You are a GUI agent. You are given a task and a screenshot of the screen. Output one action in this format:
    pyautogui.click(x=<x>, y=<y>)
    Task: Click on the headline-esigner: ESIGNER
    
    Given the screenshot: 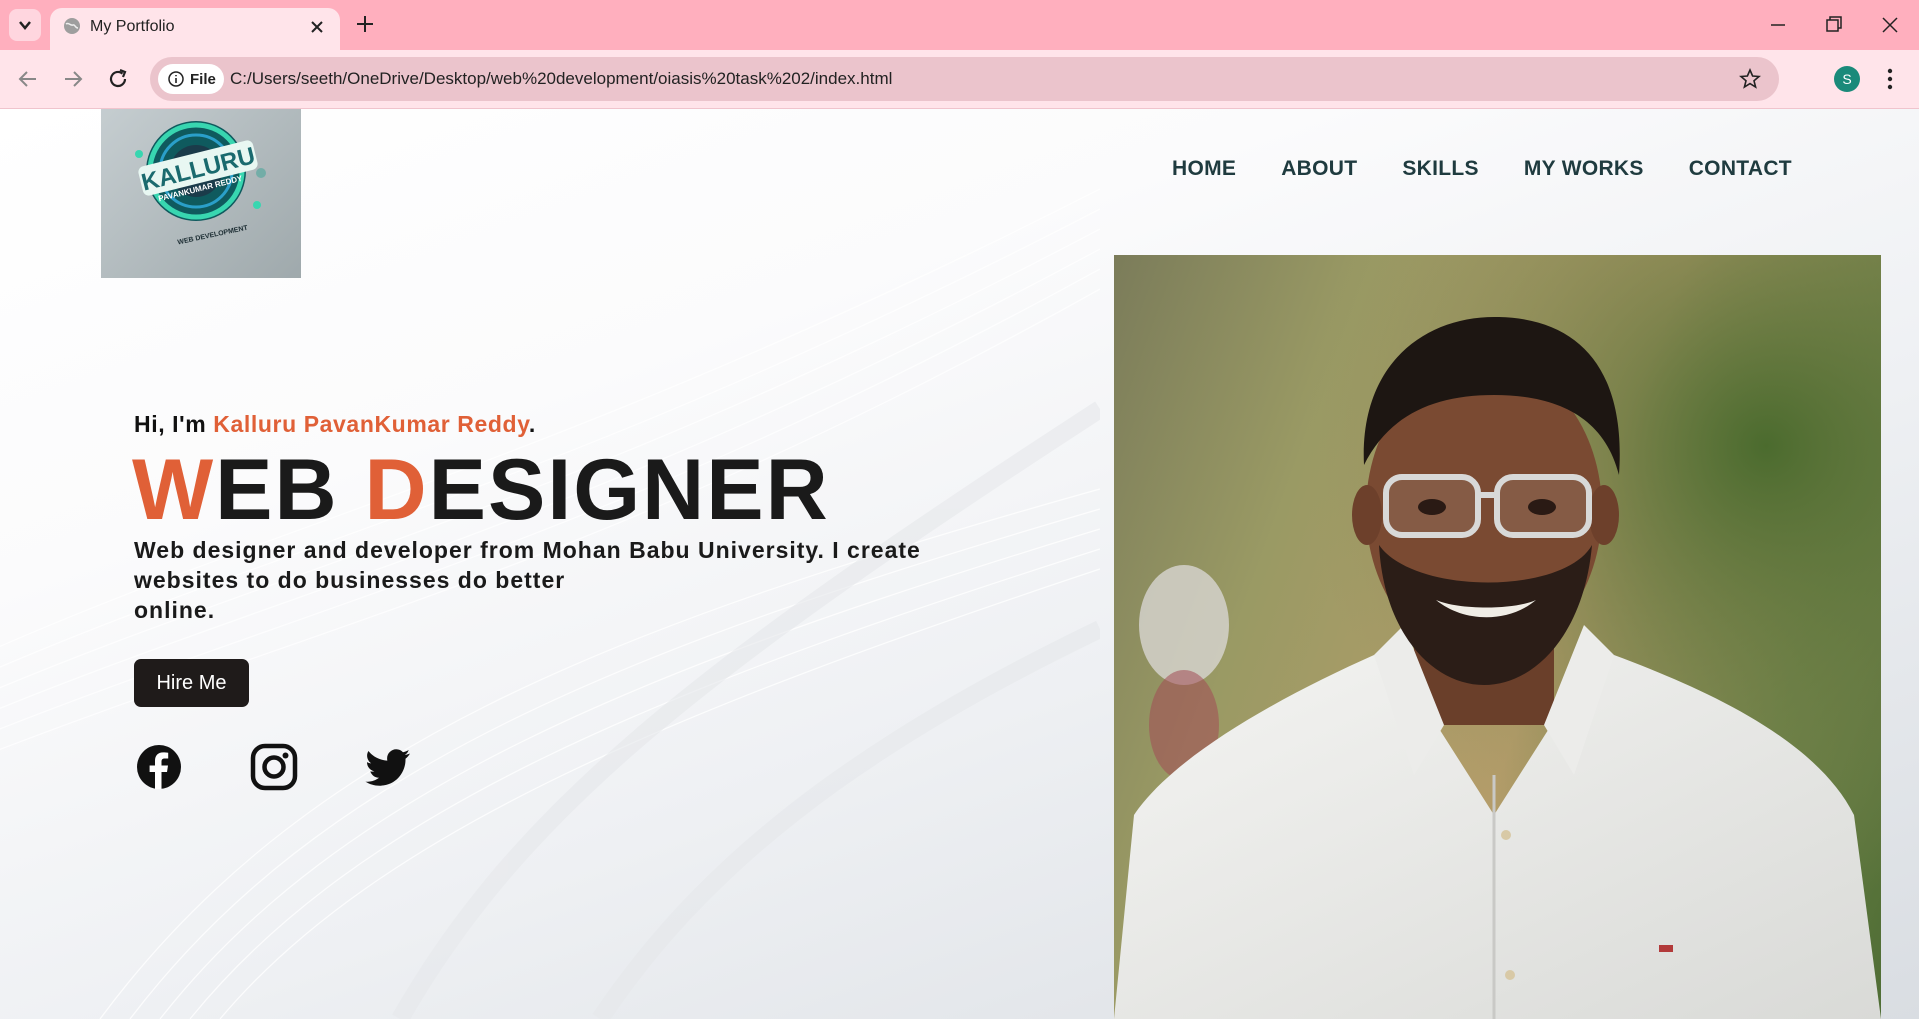 What is the action you would take?
    pyautogui.click(x=629, y=490)
    